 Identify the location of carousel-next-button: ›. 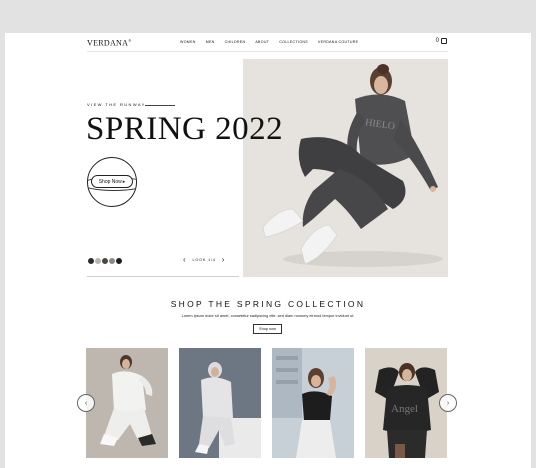
(448, 403).